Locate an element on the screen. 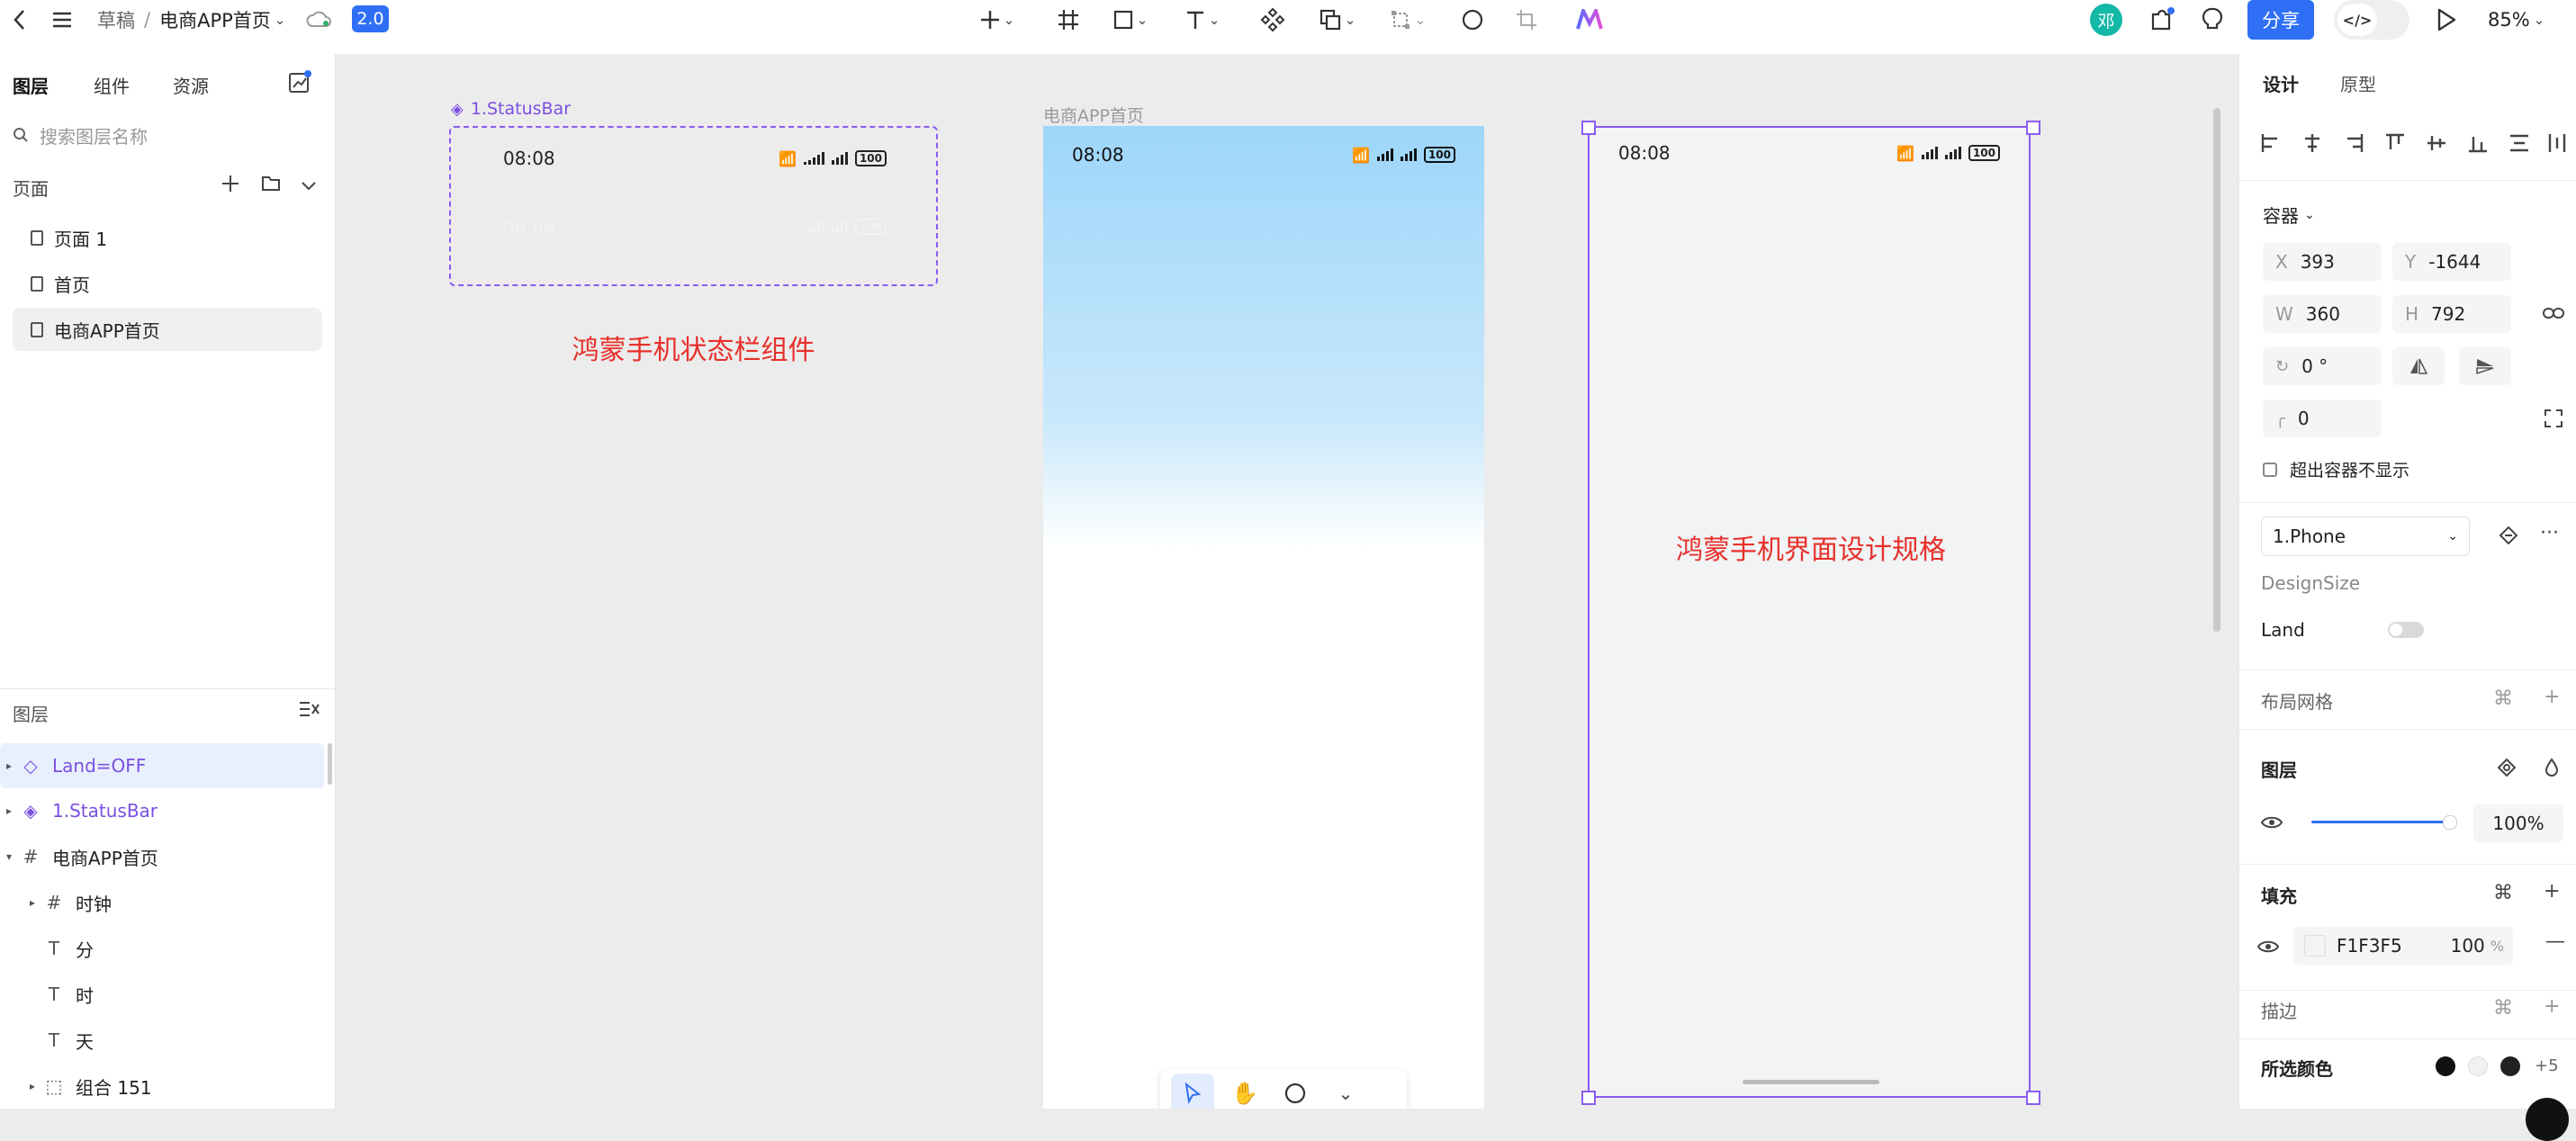 The height and width of the screenshot is (1141, 2576). distribute-icon is located at coordinates (2519, 143).